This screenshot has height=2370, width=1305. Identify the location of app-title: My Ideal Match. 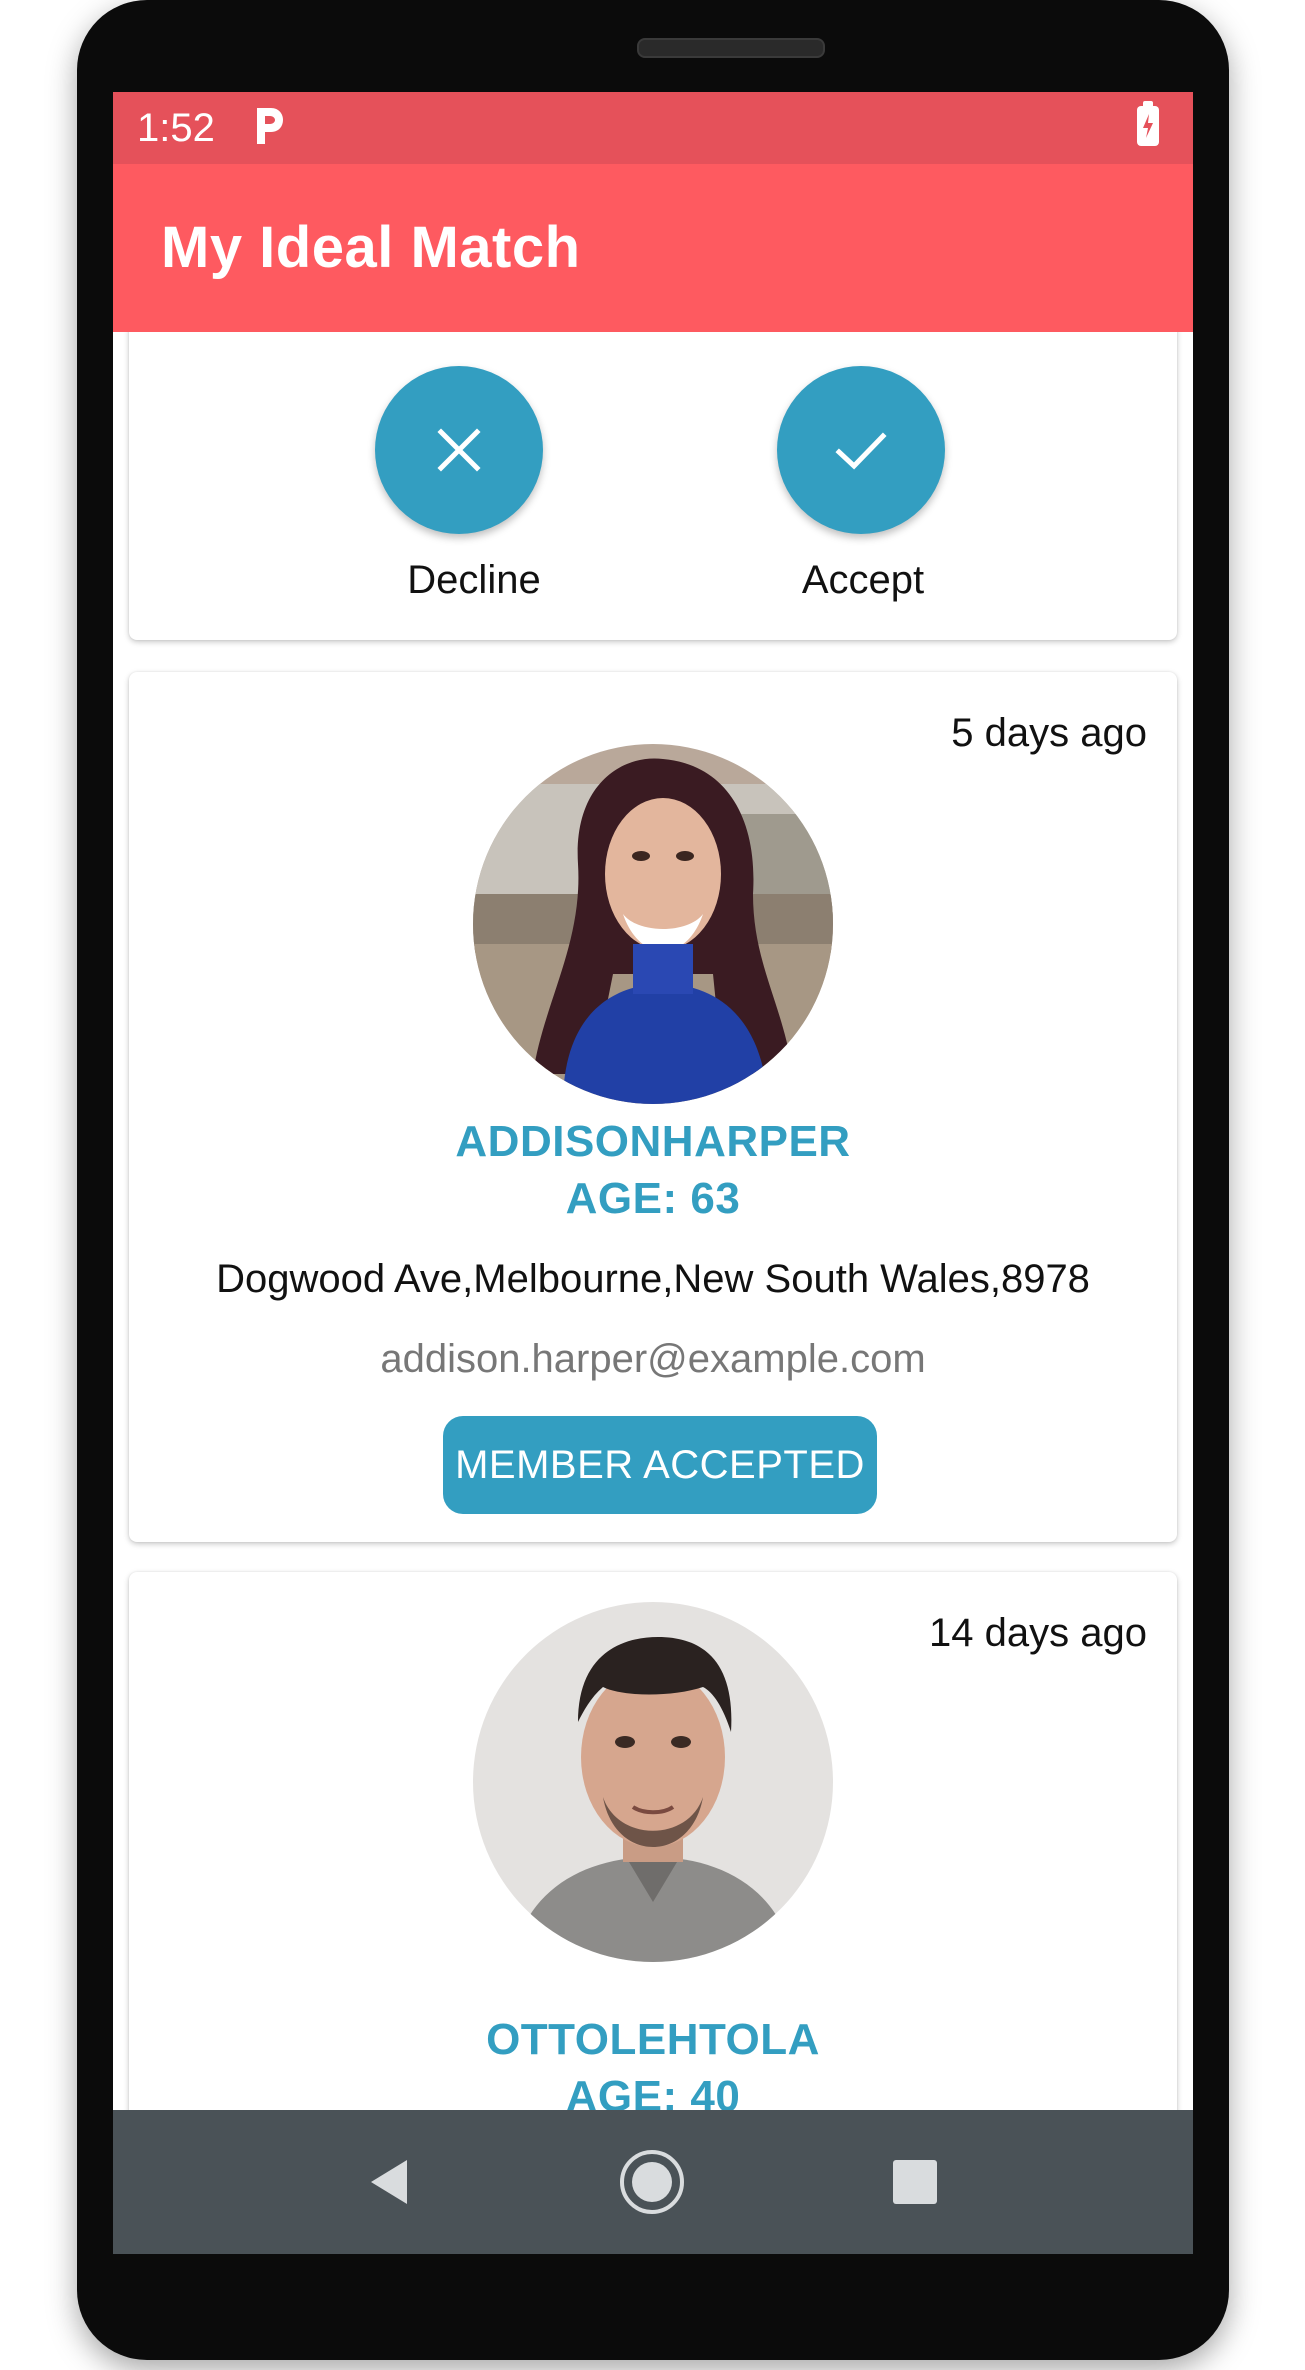
(371, 247).